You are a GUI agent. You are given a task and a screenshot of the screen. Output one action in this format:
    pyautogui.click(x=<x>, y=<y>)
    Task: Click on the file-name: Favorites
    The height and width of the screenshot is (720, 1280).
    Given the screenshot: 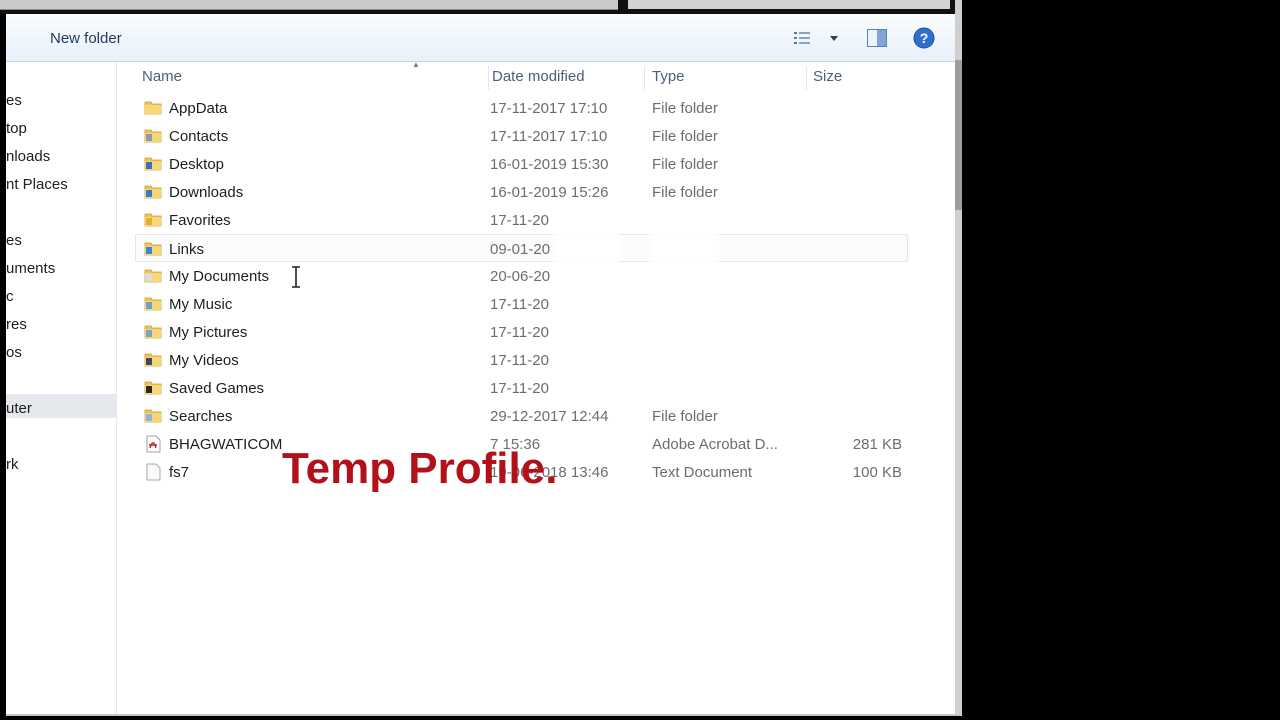 What is the action you would take?
    pyautogui.click(x=200, y=220)
    